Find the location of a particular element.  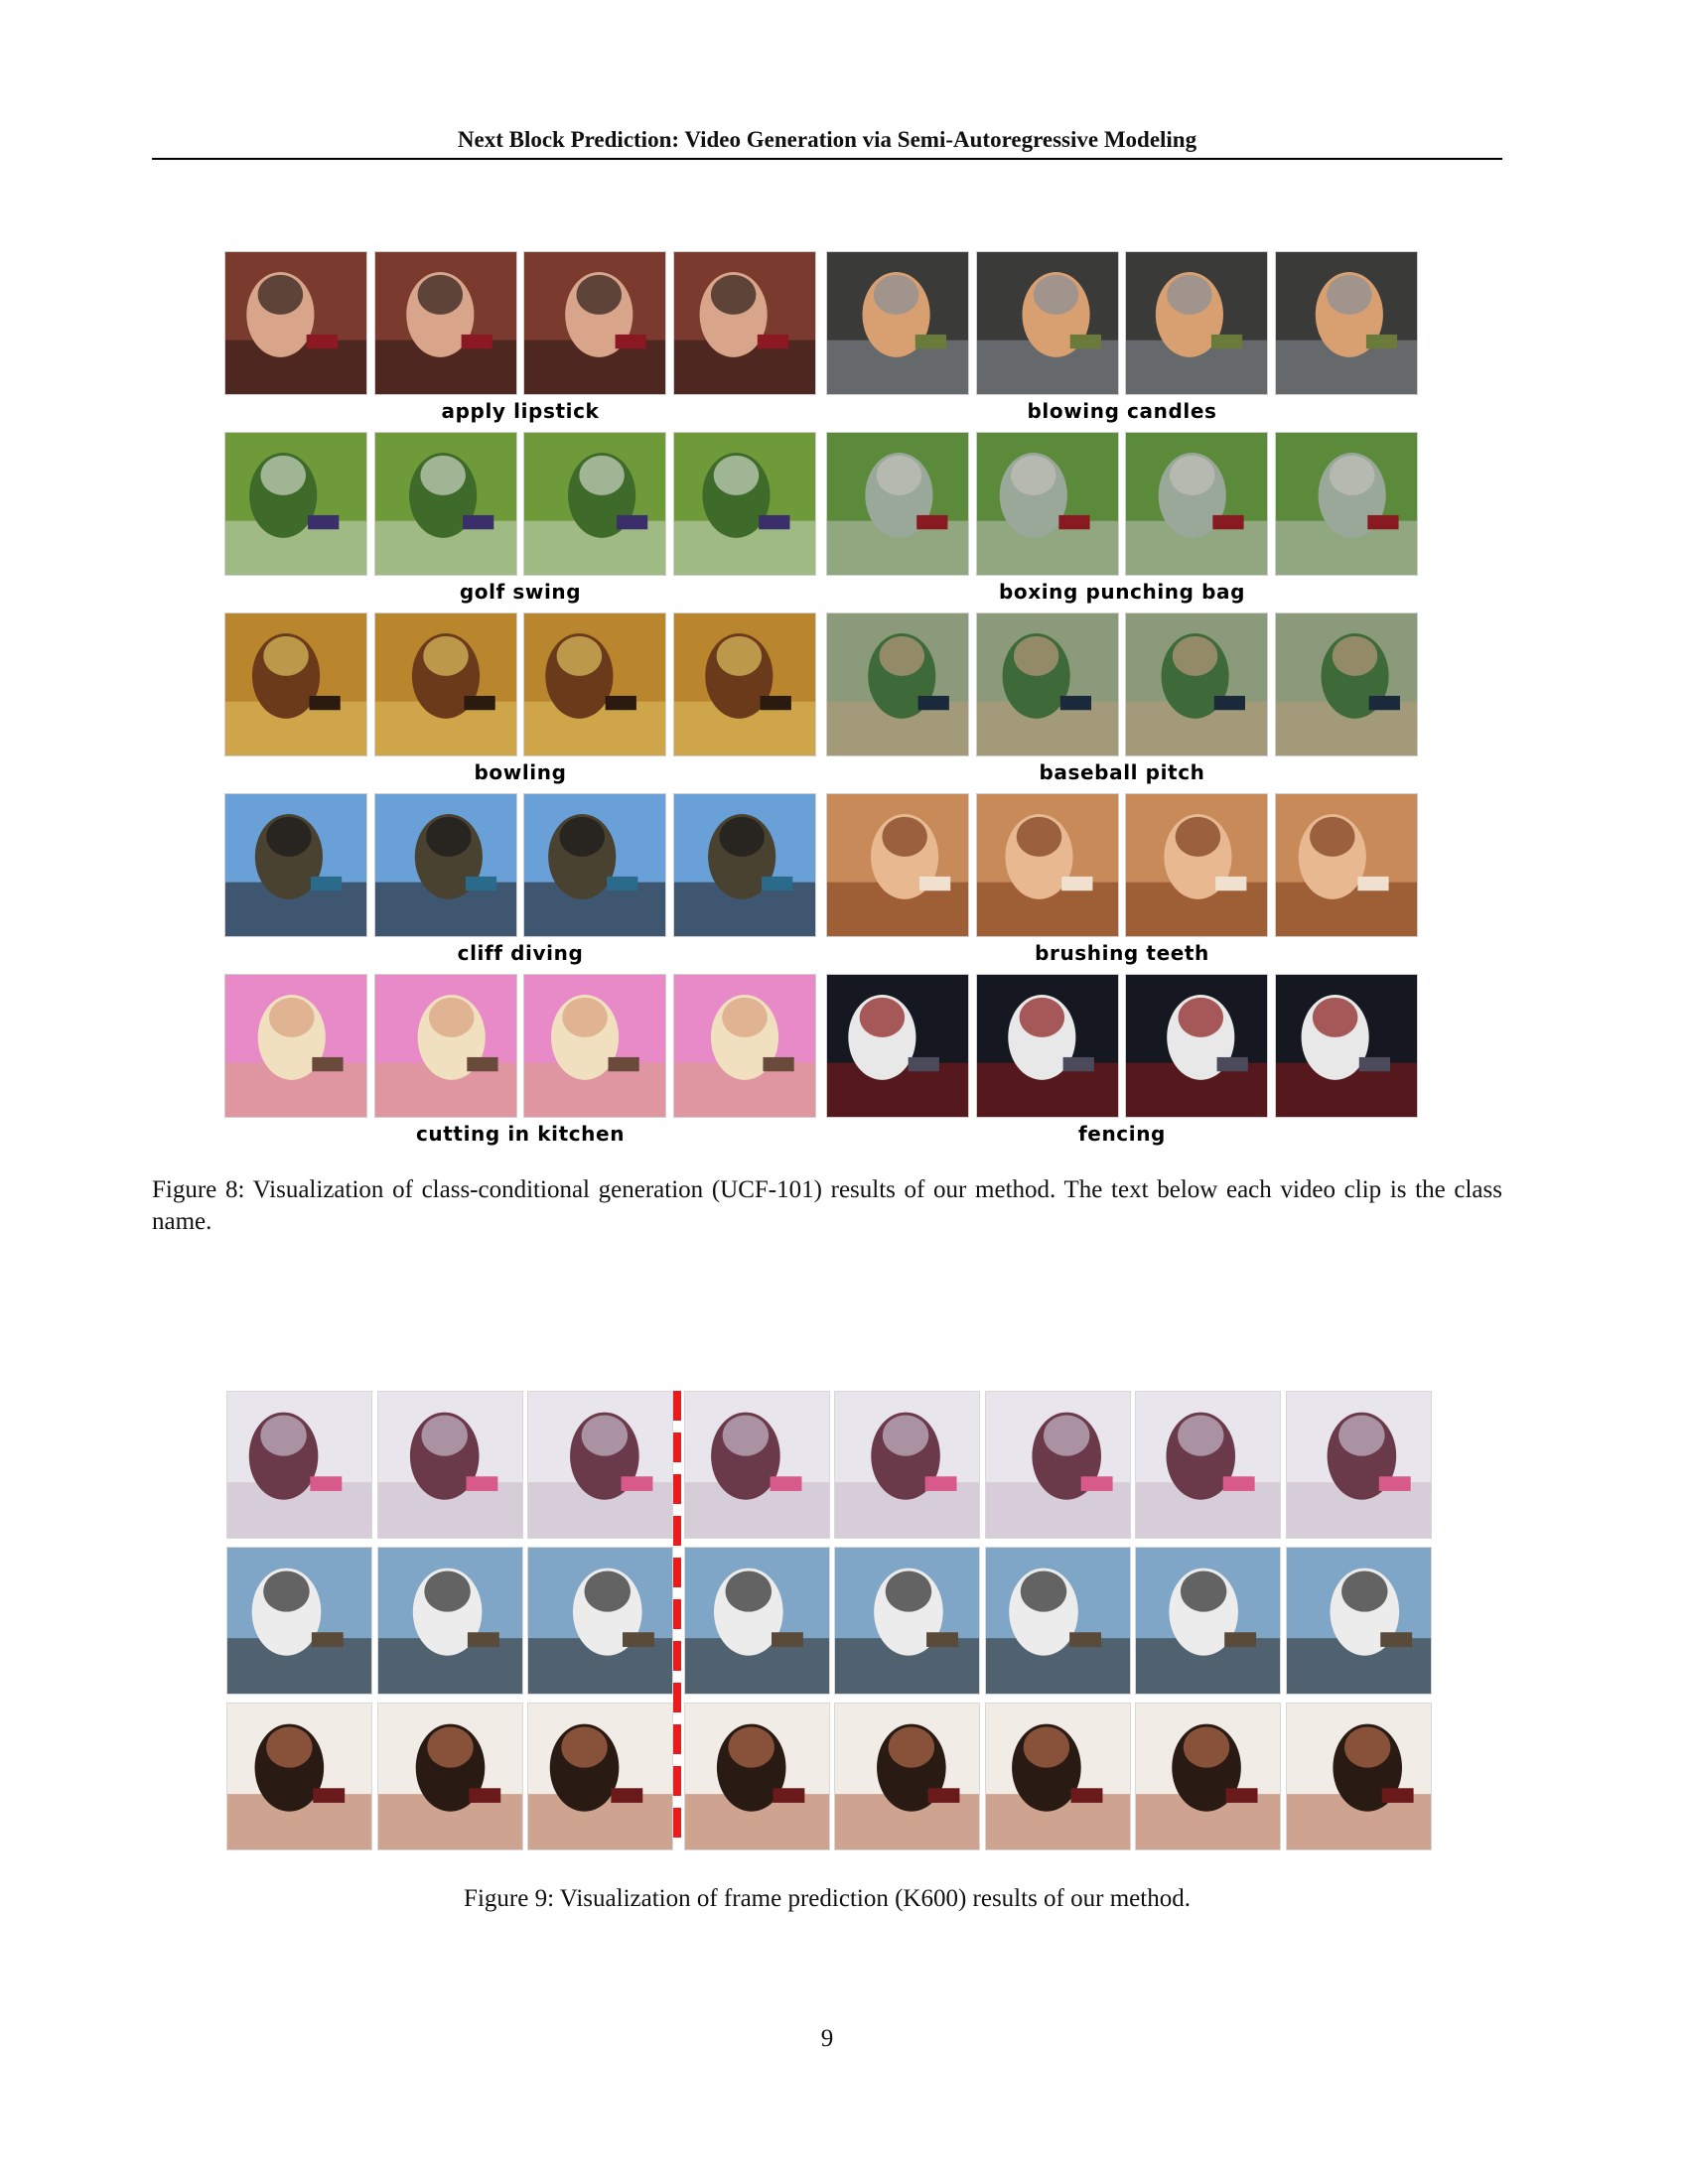

video-clip: boxing punching bag is located at coordinates (1122, 518).